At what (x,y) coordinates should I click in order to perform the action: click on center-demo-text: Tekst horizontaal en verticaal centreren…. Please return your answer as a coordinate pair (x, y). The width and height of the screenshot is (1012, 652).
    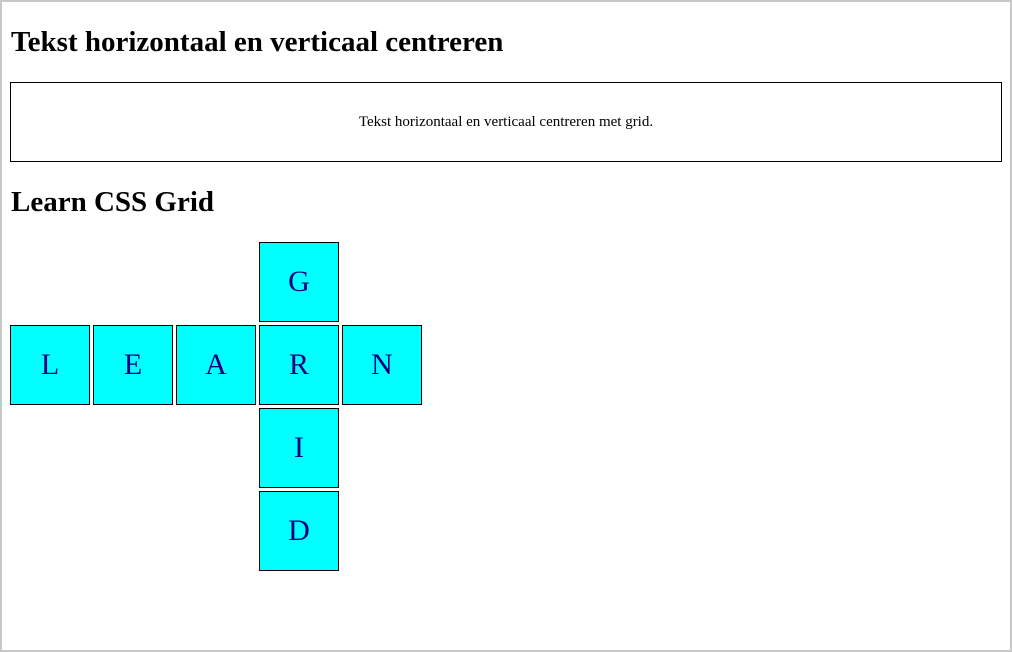
    Looking at the image, I should click on (506, 121).